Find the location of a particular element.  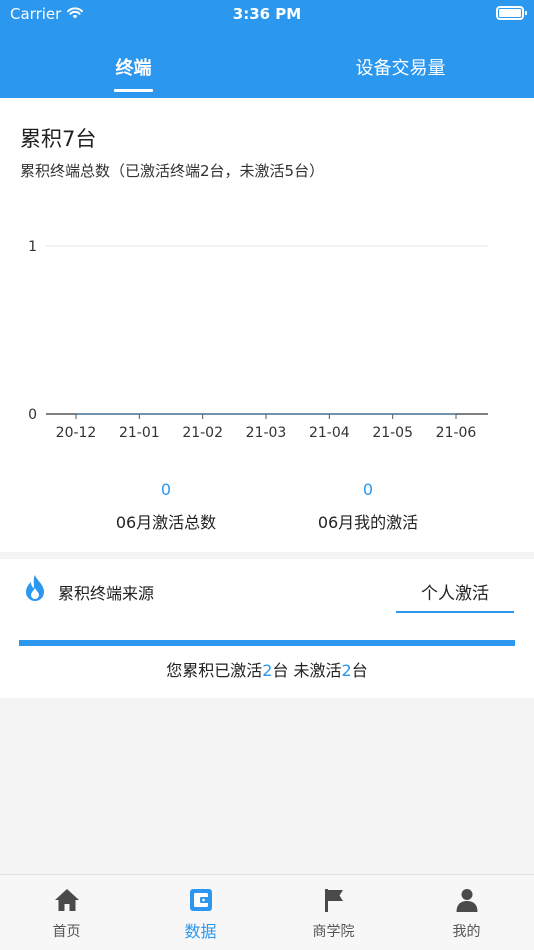

activated-count: 2 is located at coordinates (267, 670).